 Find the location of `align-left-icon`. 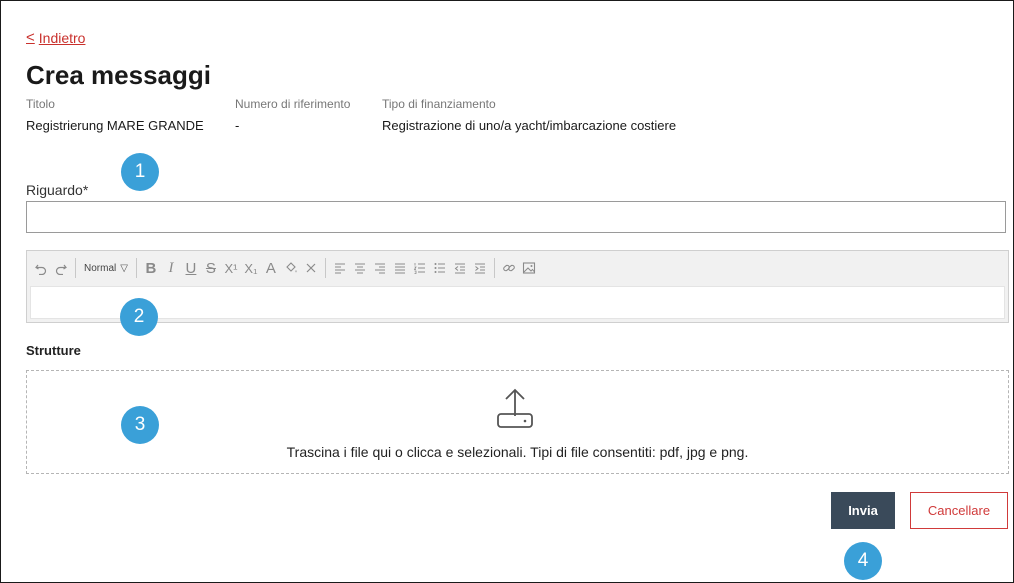

align-left-icon is located at coordinates (340, 268).